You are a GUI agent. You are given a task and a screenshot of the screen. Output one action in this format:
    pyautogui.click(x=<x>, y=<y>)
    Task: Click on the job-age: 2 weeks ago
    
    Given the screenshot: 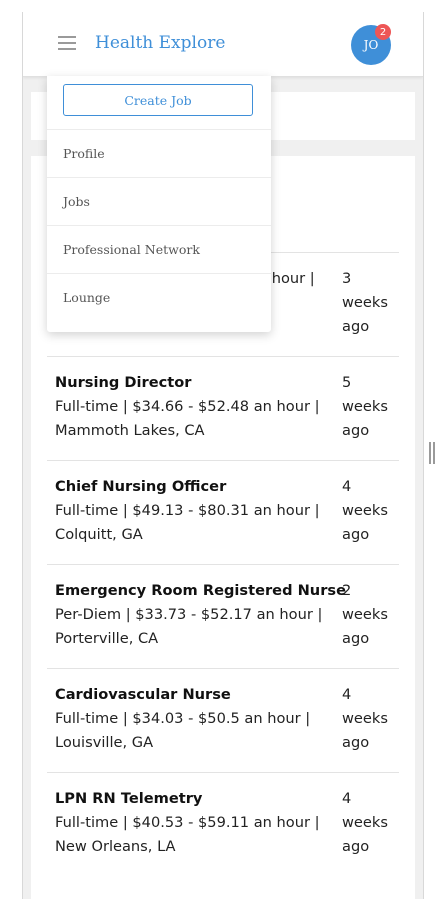 What is the action you would take?
    pyautogui.click(x=372, y=615)
    